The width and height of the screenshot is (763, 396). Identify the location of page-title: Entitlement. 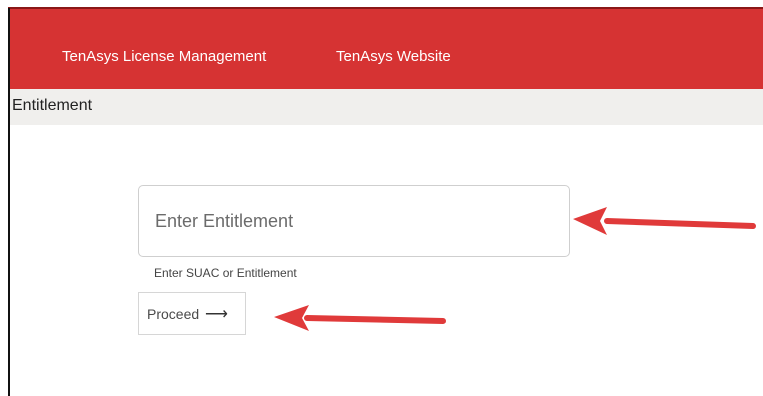
(52, 105).